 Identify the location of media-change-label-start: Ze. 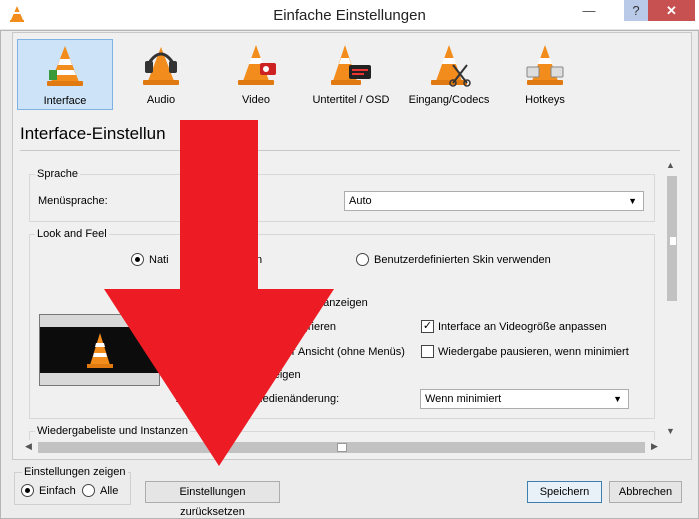
(182, 399).